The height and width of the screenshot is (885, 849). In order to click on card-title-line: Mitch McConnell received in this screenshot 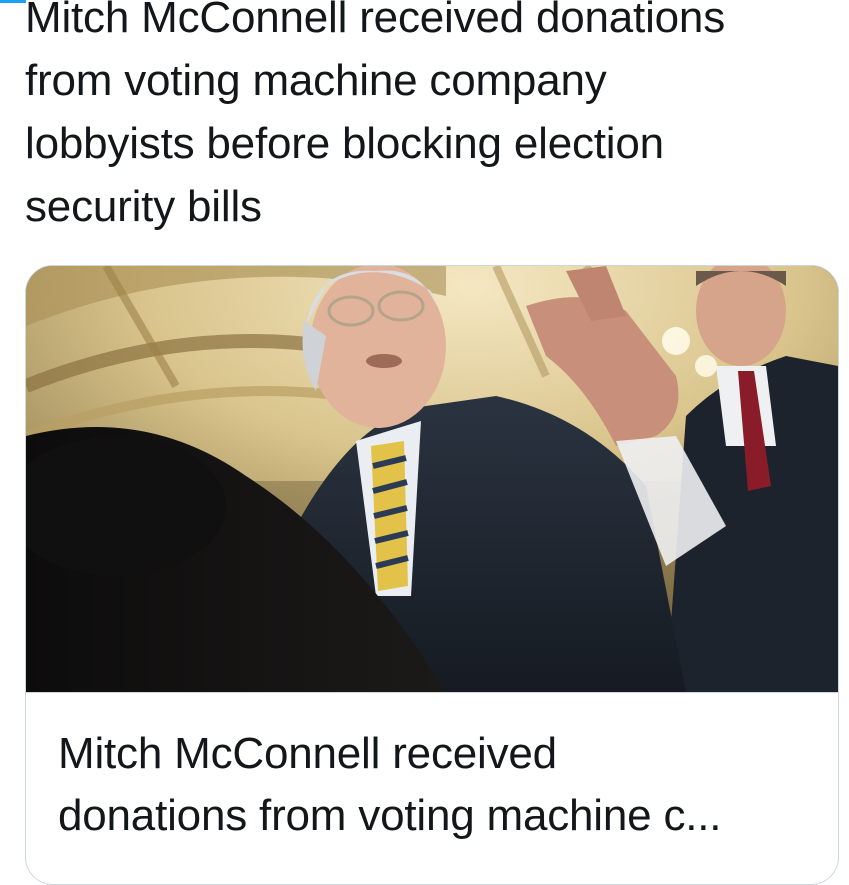, I will do `click(307, 753)`.